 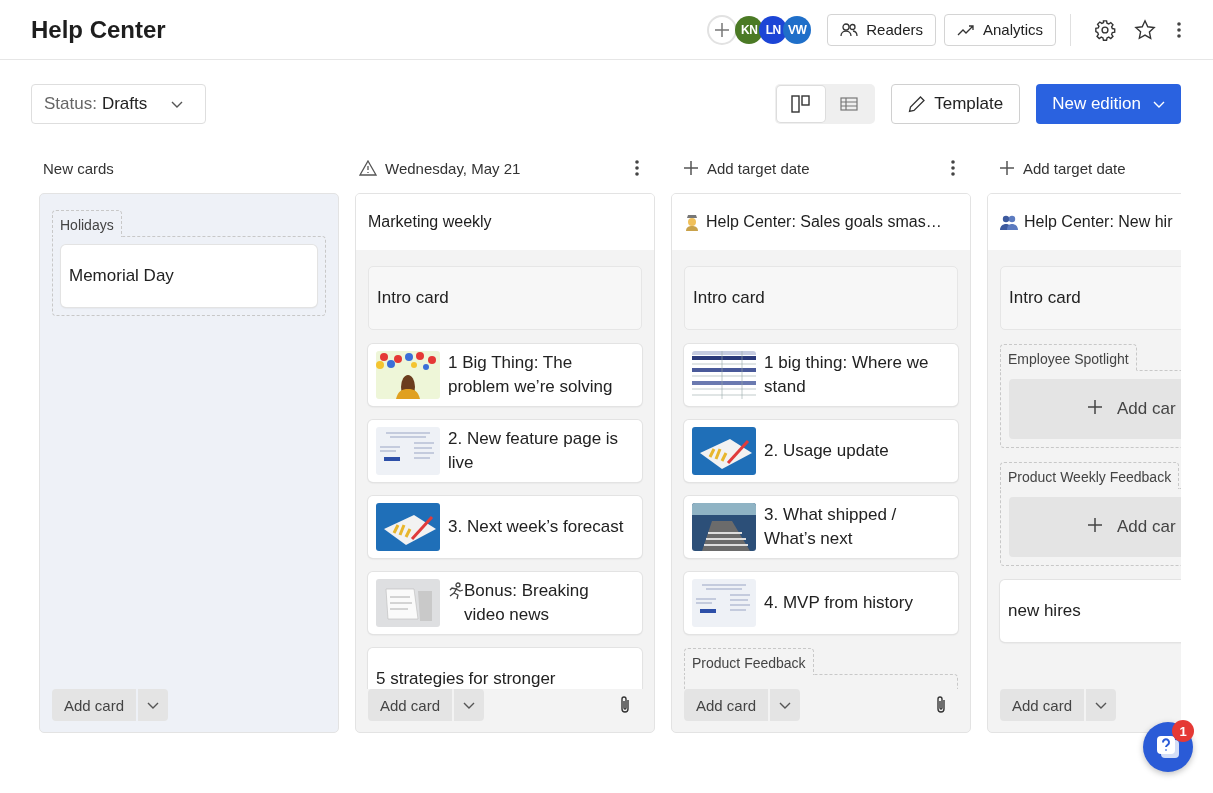 I want to click on settings-icon, so click(x=1105, y=29).